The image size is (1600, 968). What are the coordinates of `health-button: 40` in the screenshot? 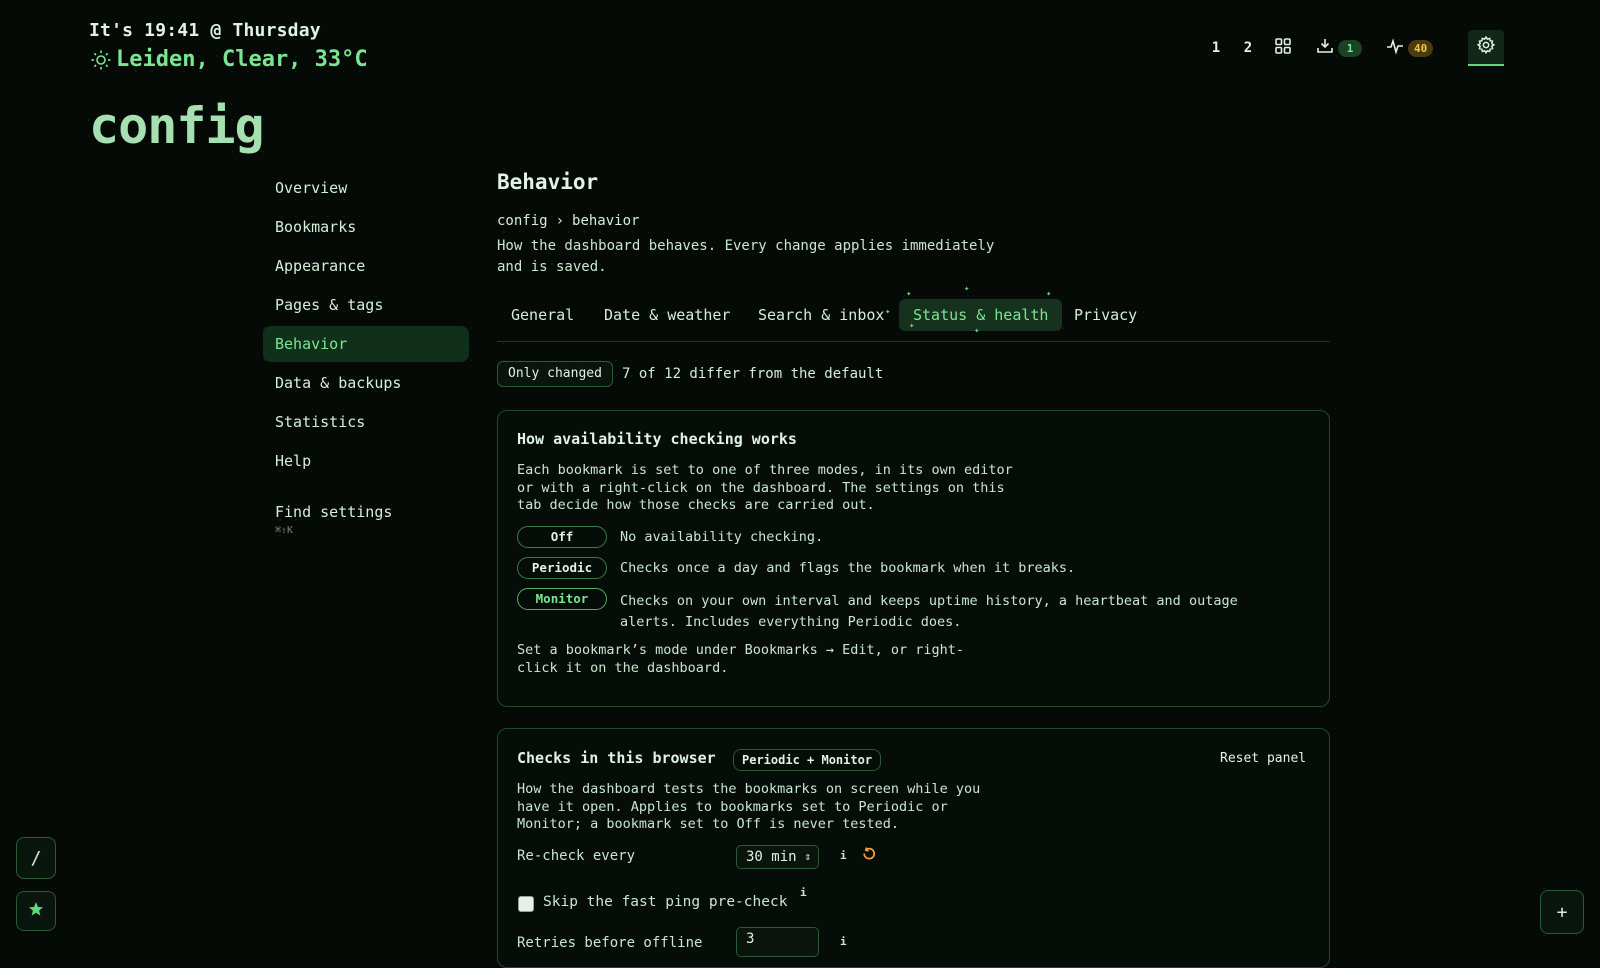 It's located at (1410, 48).